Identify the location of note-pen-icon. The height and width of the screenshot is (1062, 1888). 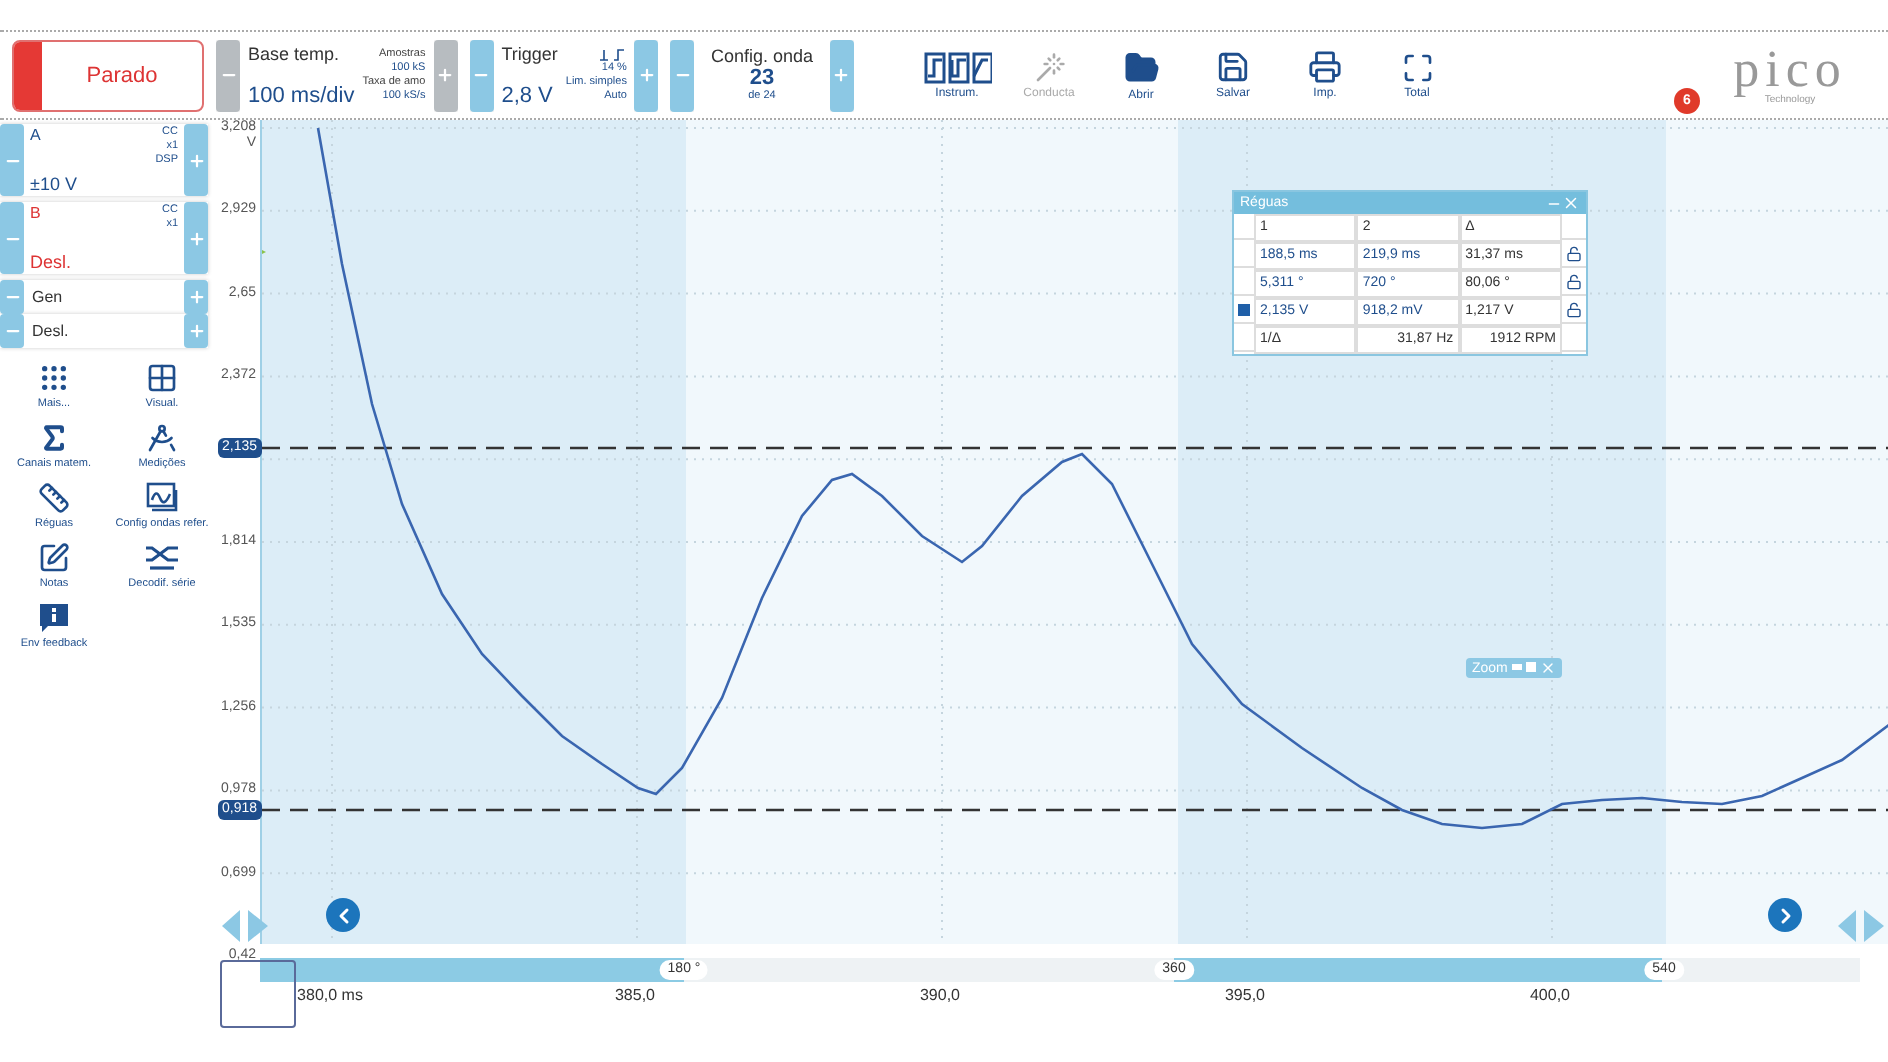
(54, 558).